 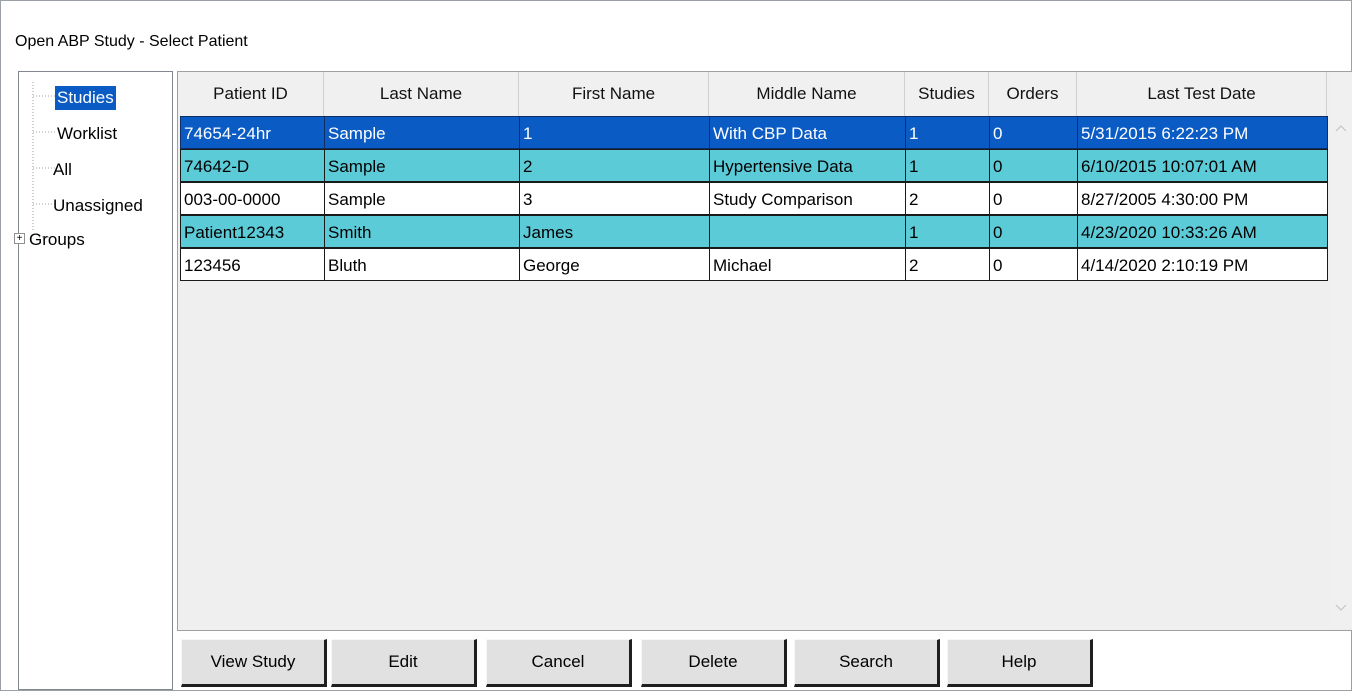 I want to click on expand-plus-icon: +, so click(x=19, y=238).